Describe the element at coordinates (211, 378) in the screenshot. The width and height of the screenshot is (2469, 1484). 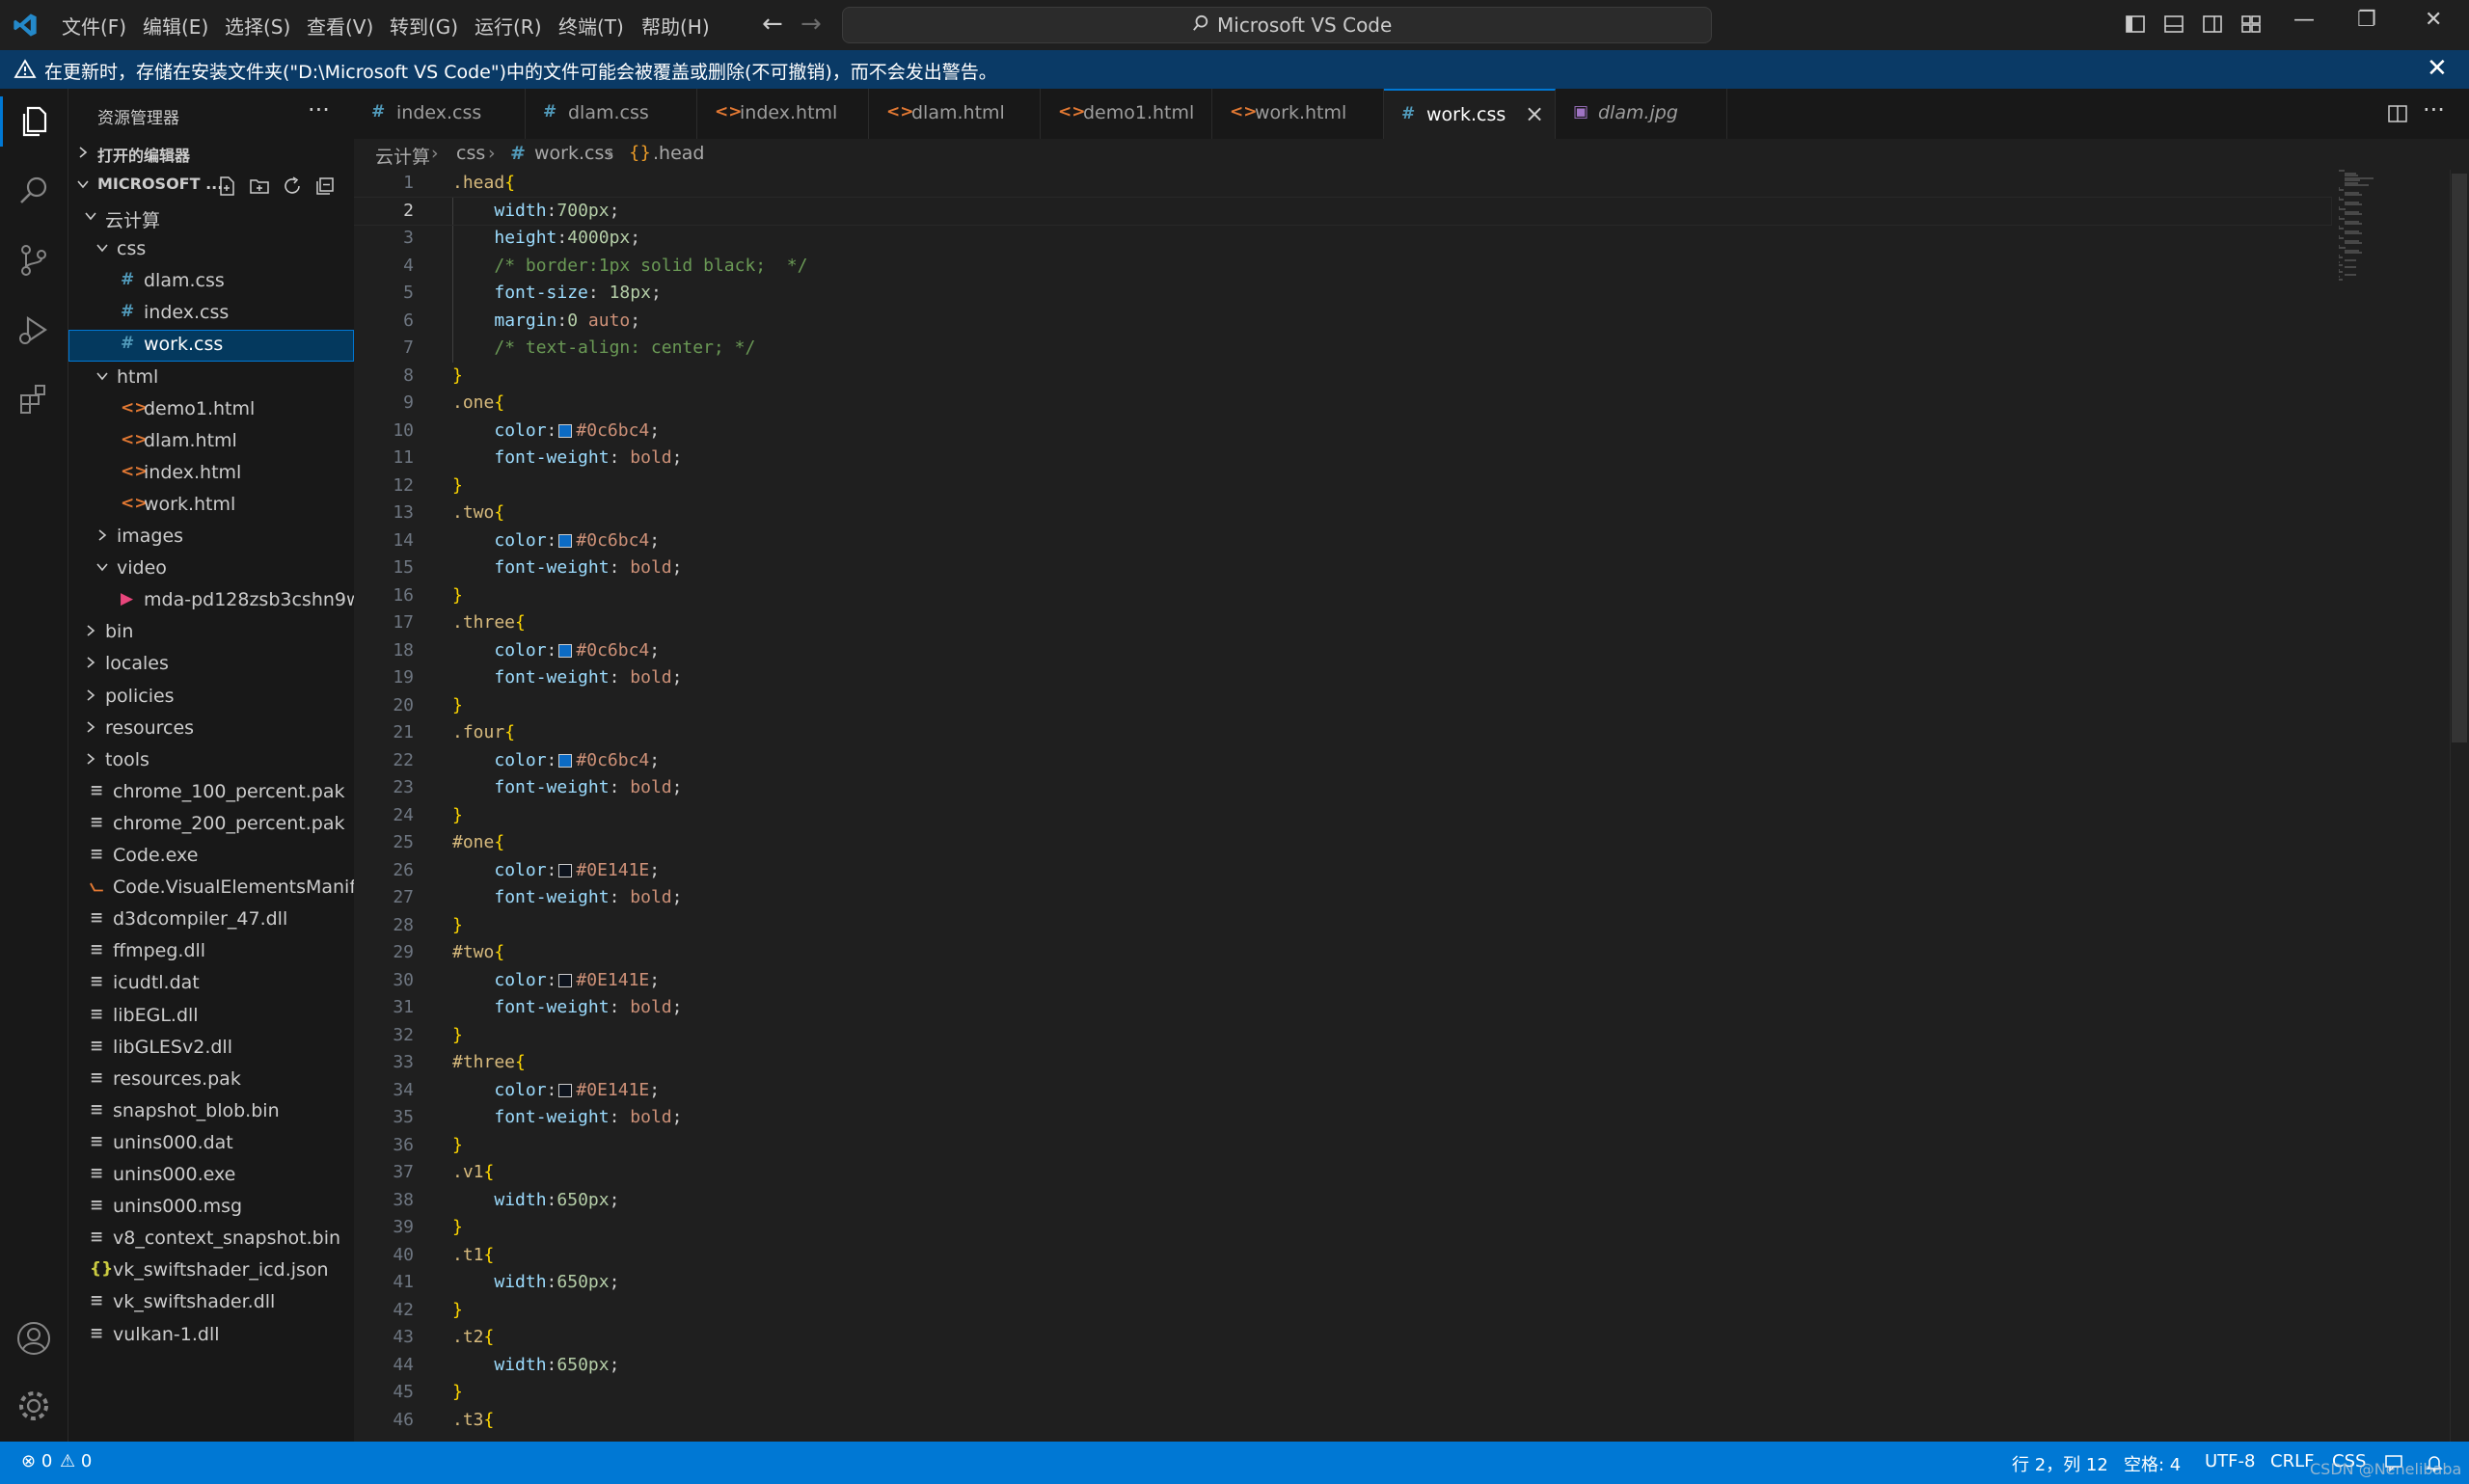
I see `tree-folder: html` at that location.